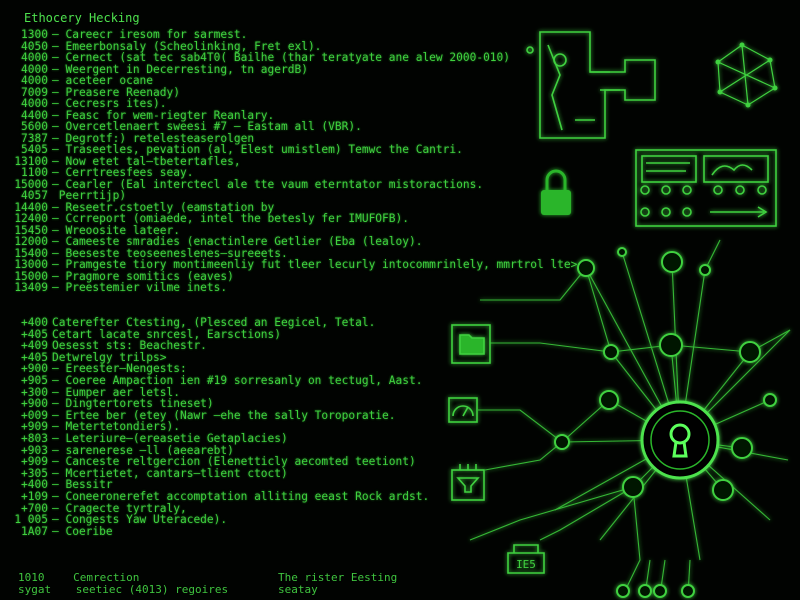 This screenshot has height=600, width=800. Describe the element at coordinates (526, 564) in the screenshot. I see `badge-label: IE5` at that location.